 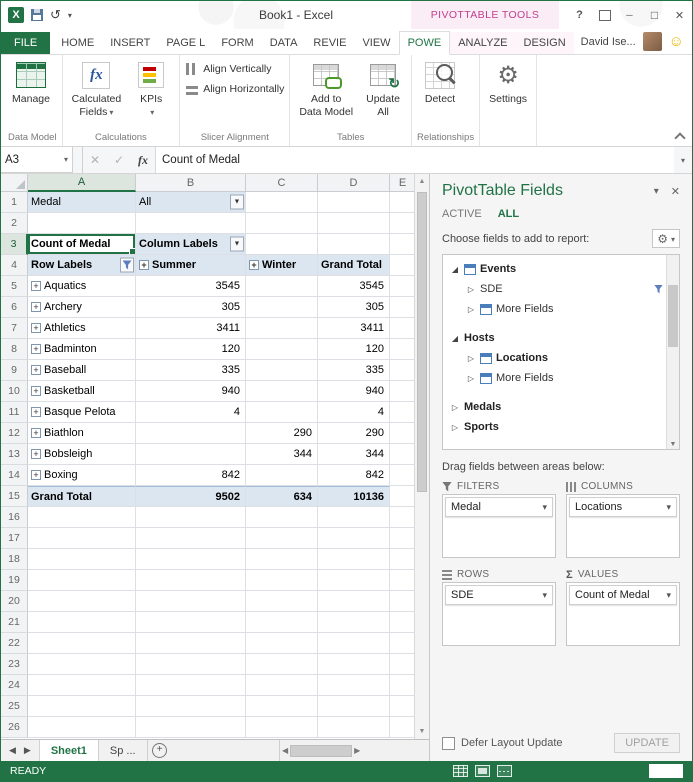 I want to click on cell-E20, so click(x=403, y=601).